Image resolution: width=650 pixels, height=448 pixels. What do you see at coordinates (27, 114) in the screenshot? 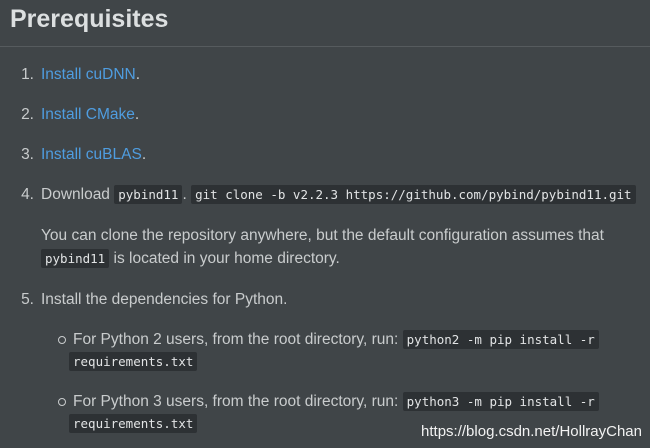
I see `step-2-number: 2.` at bounding box center [27, 114].